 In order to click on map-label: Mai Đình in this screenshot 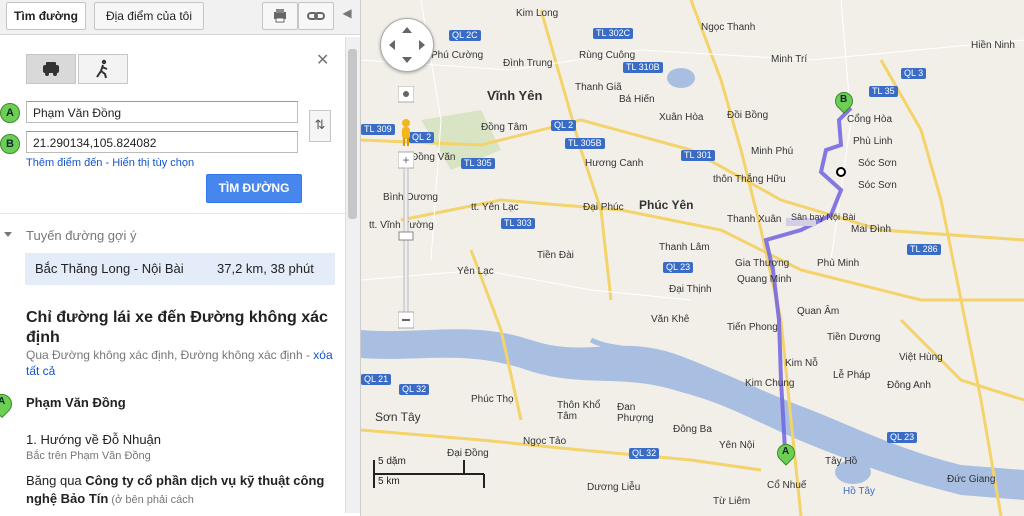, I will do `click(871, 229)`.